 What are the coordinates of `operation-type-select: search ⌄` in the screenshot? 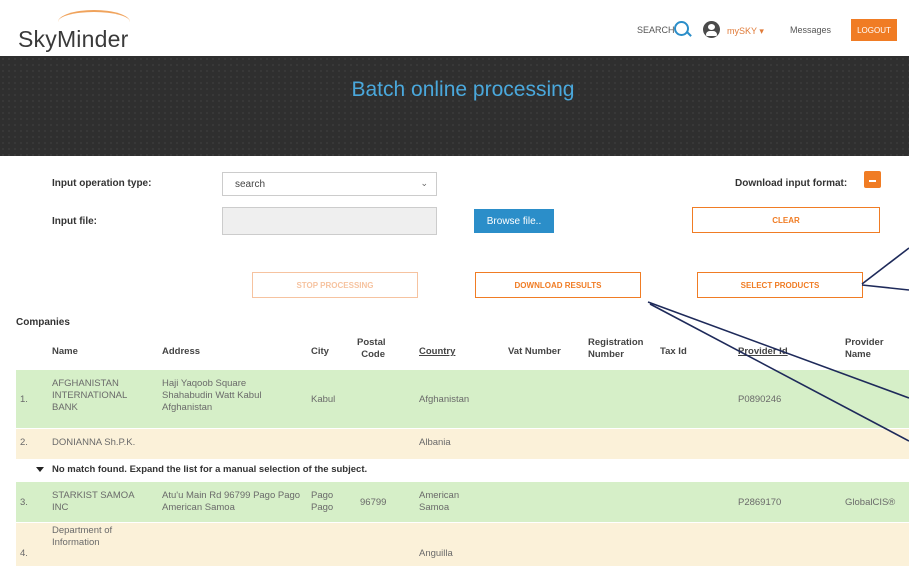 It's located at (329, 184).